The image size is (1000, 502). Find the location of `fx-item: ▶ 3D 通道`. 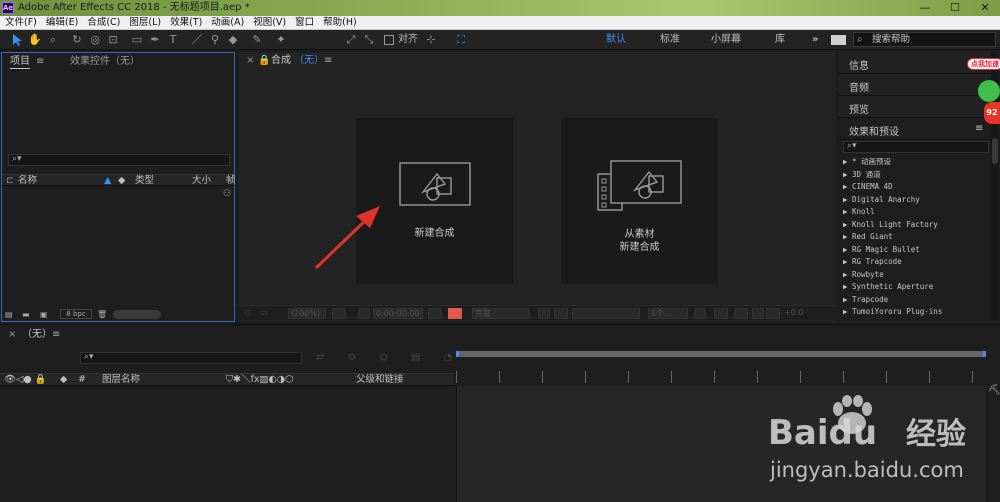

fx-item: ▶ 3D 通道 is located at coordinates (862, 175).